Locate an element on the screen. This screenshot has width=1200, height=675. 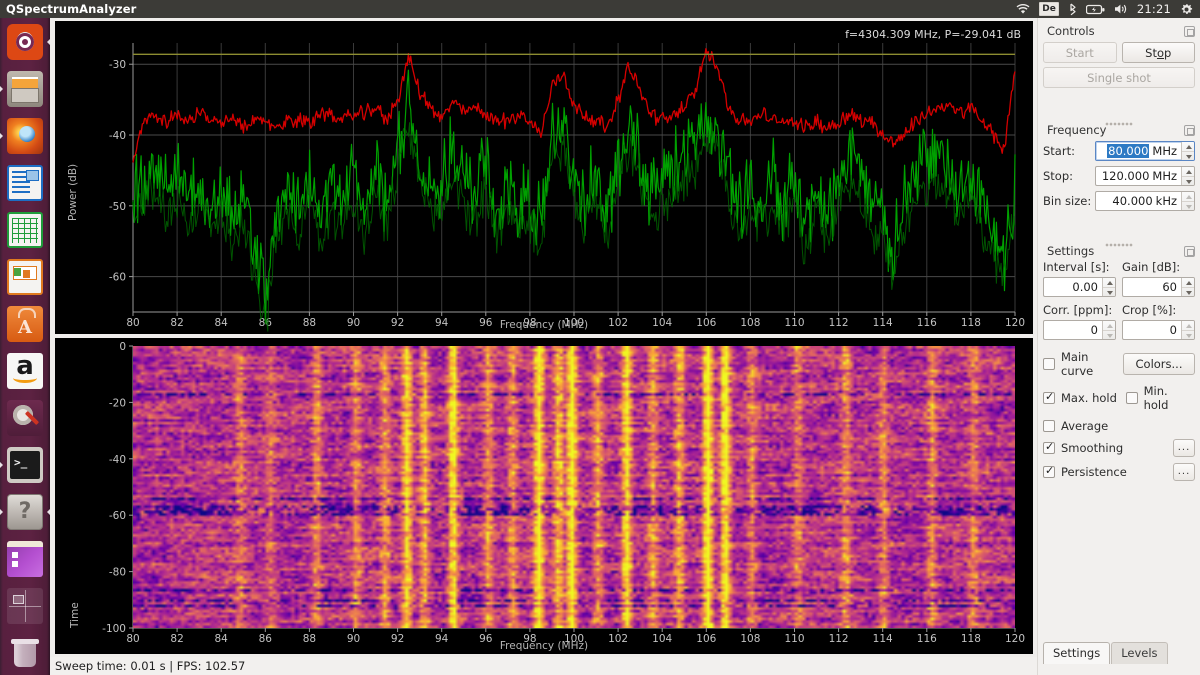
controls-dock: Controls Start Stop Single shot is located at coordinates (1119, 55).